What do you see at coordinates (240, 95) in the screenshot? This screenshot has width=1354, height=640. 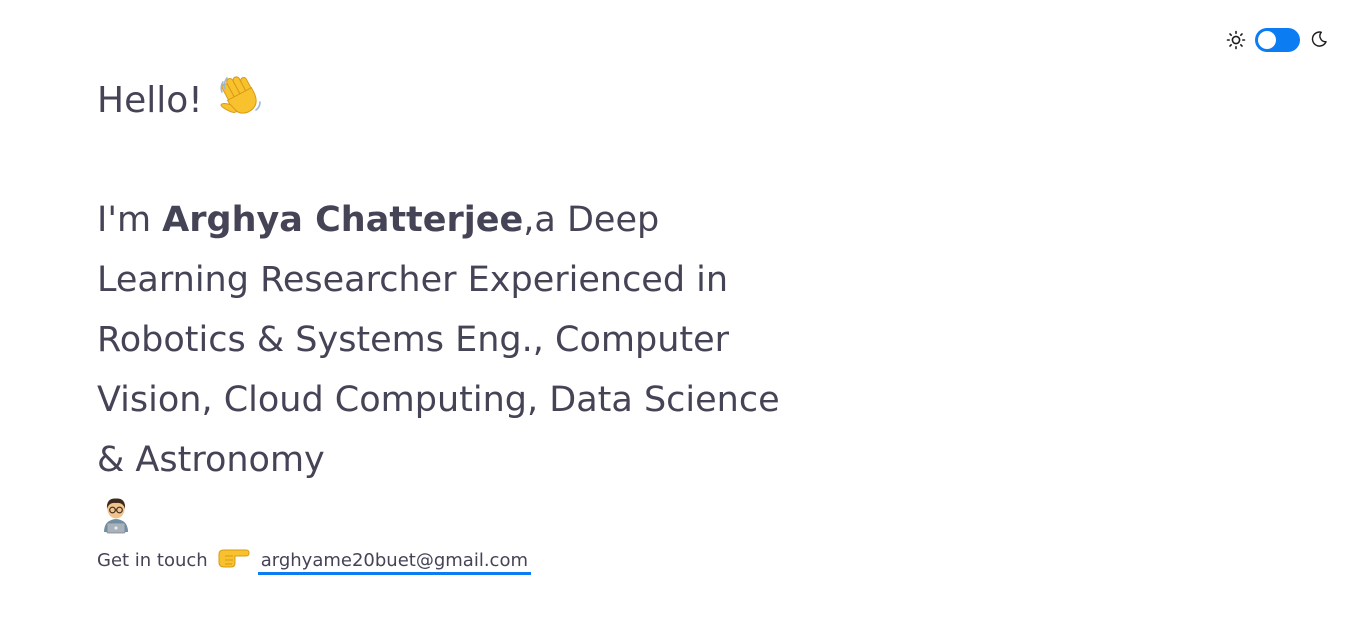 I see `waving-hand-icon` at bounding box center [240, 95].